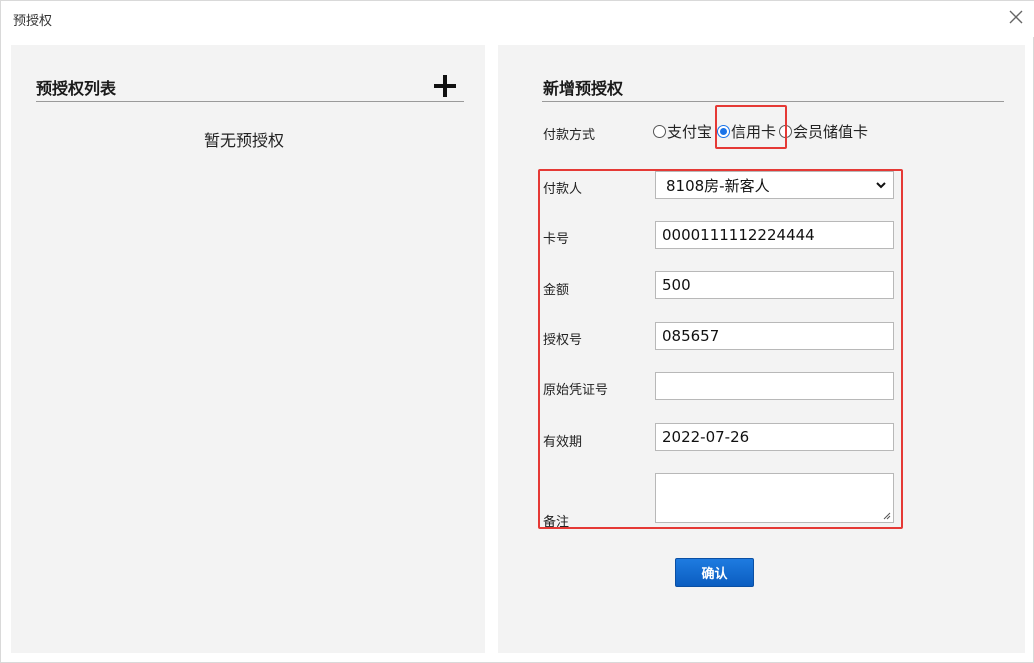  I want to click on radio-credit-card: 信用卡, so click(746, 131).